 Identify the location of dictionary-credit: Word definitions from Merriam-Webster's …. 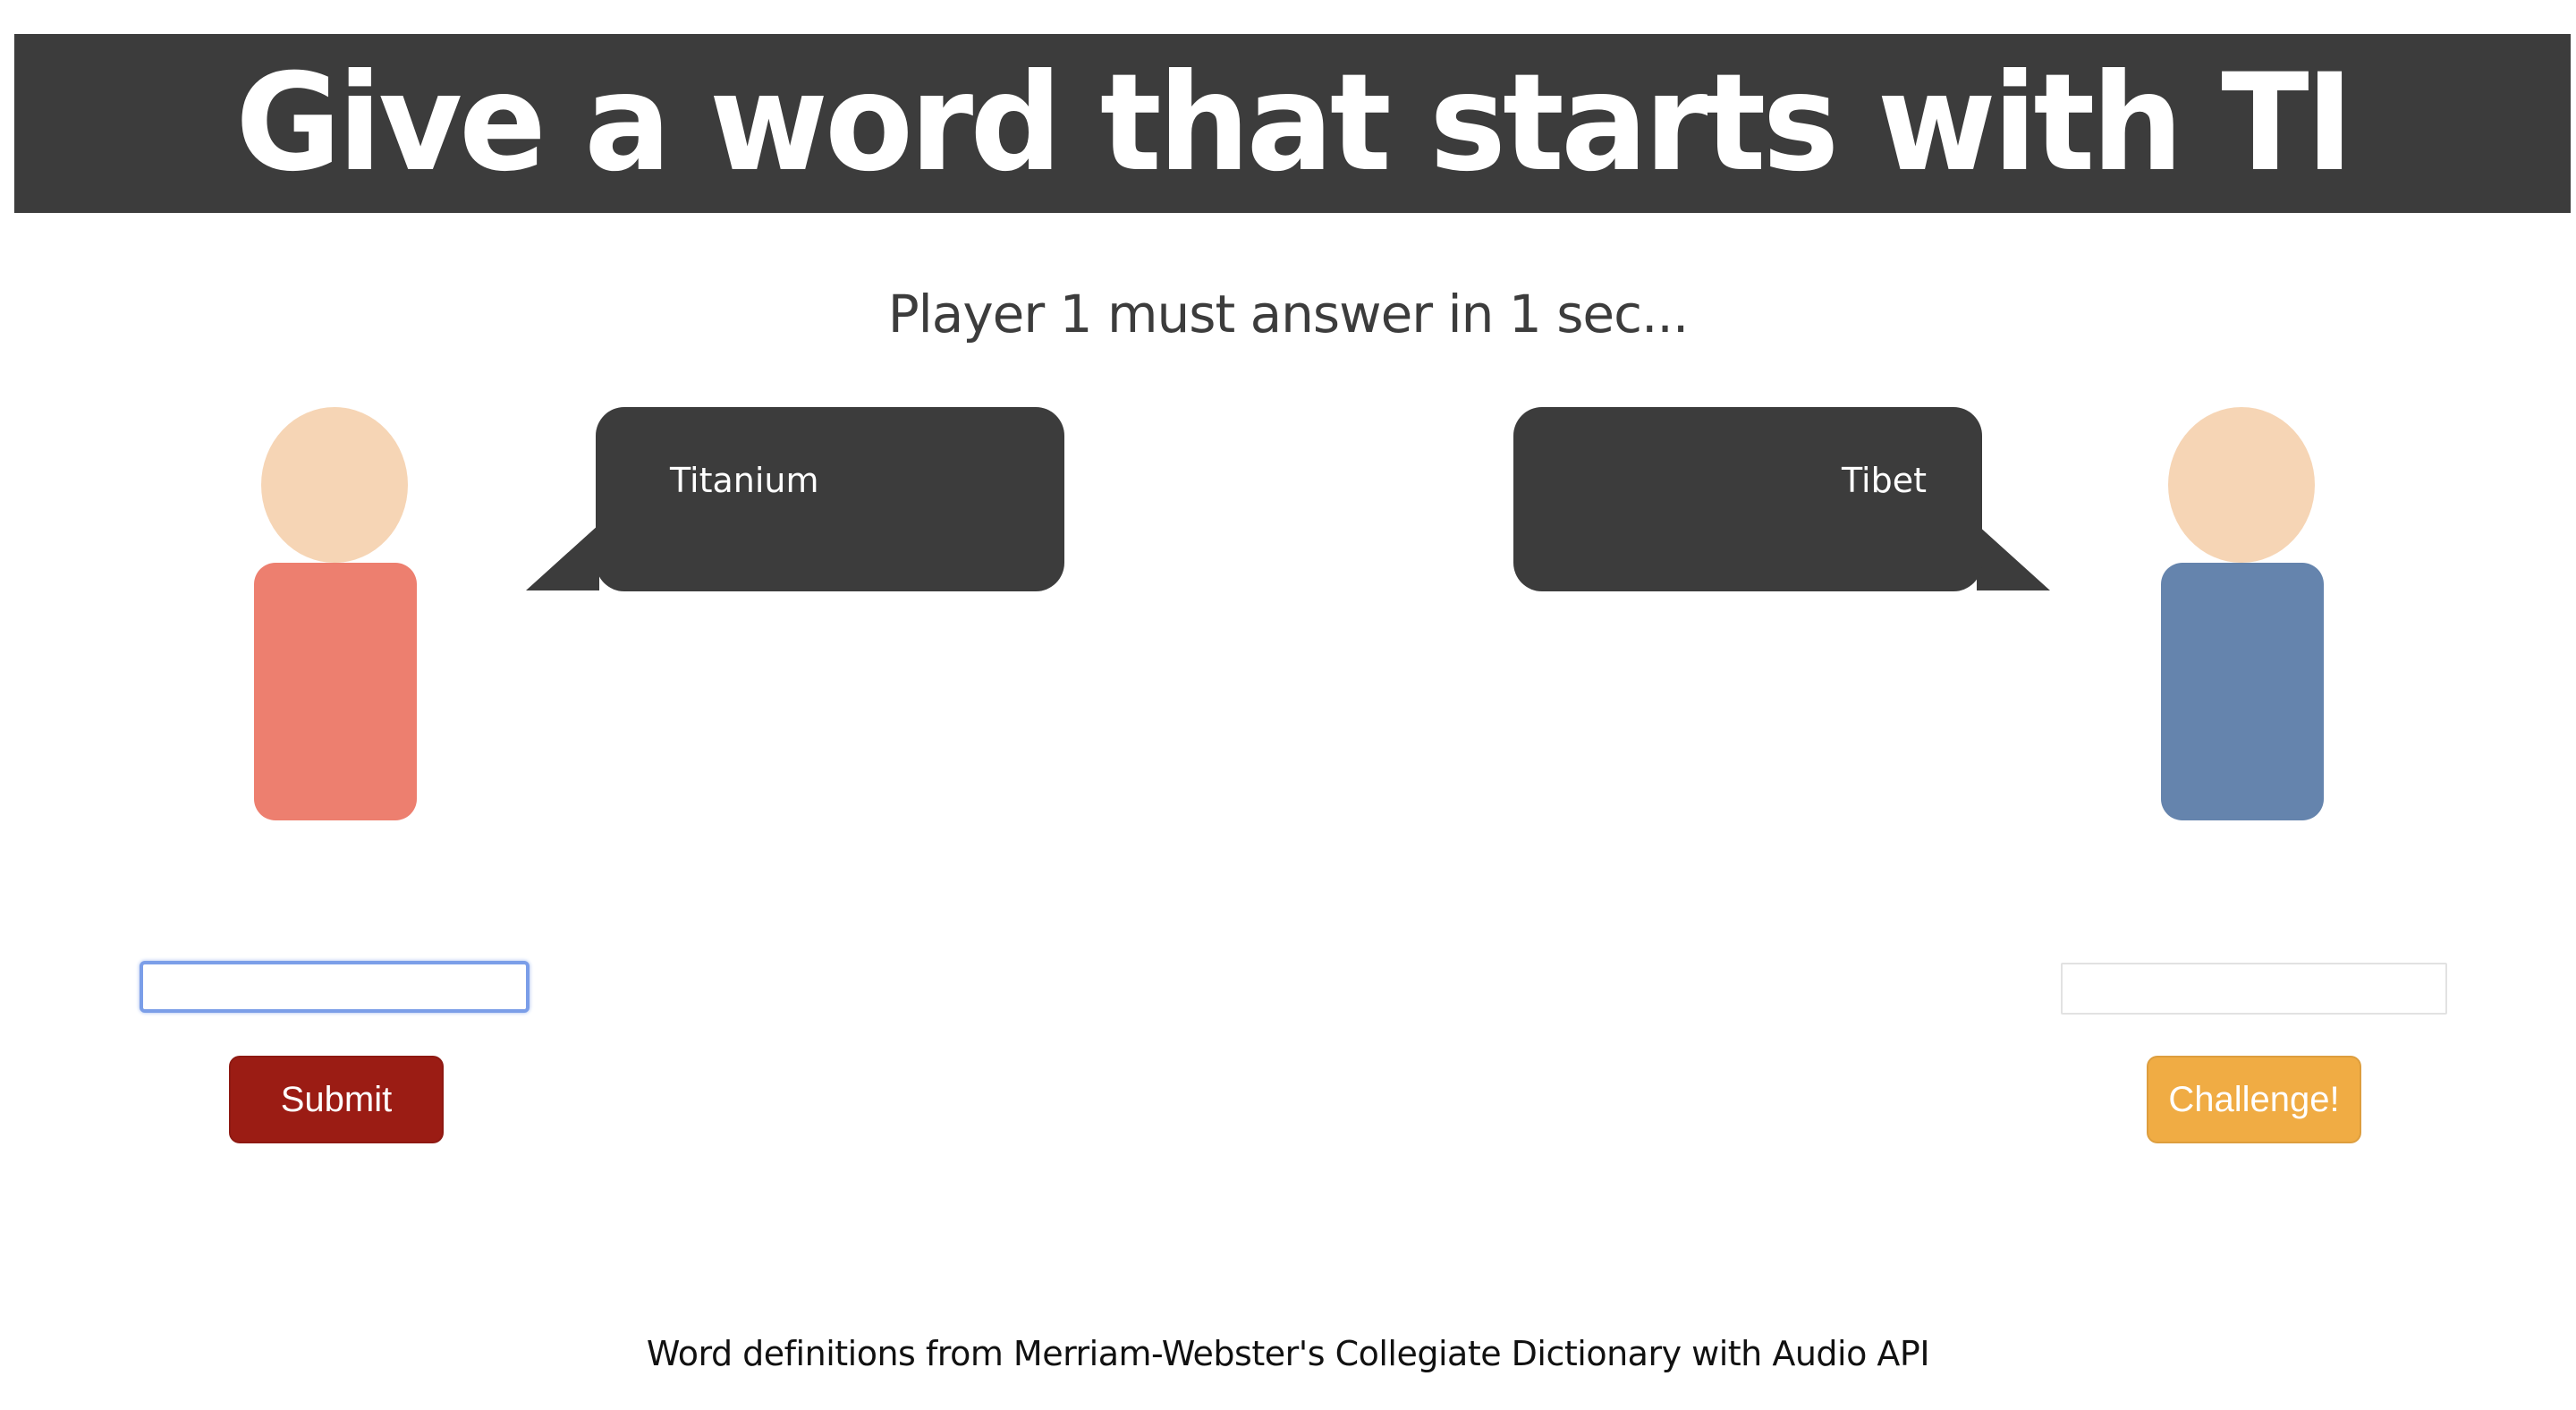
(1288, 1354).